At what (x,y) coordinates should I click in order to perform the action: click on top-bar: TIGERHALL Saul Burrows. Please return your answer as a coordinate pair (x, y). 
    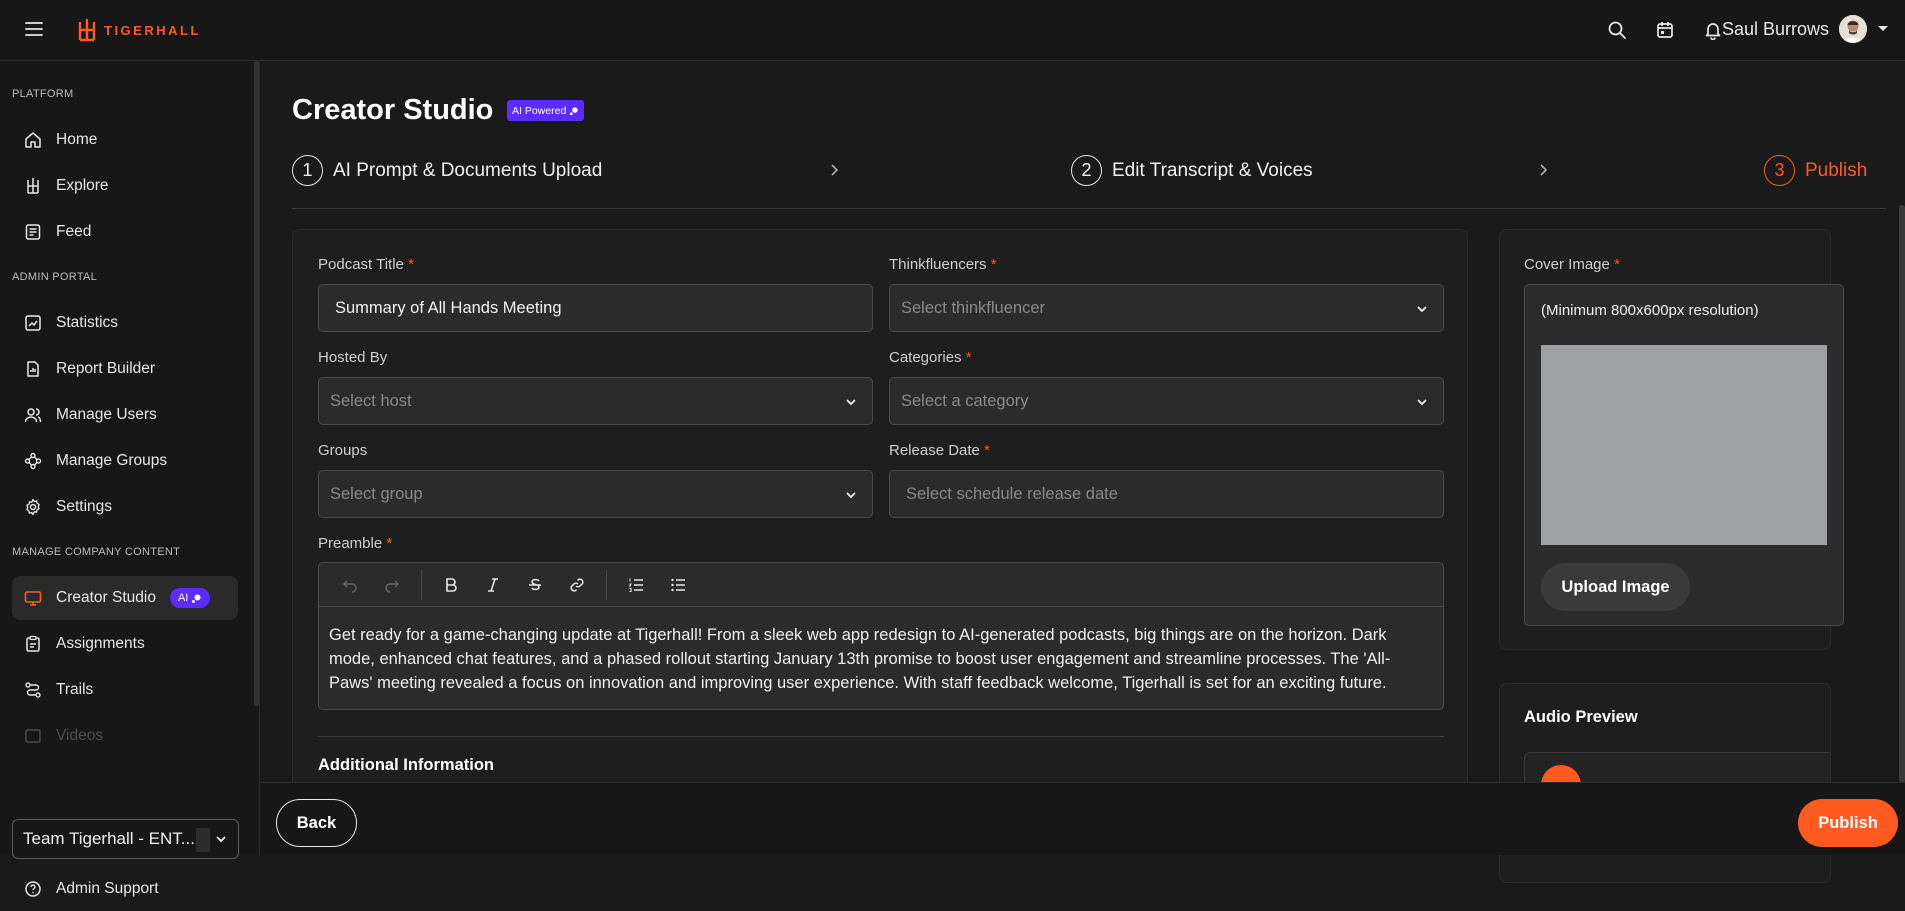
    Looking at the image, I should click on (952, 30).